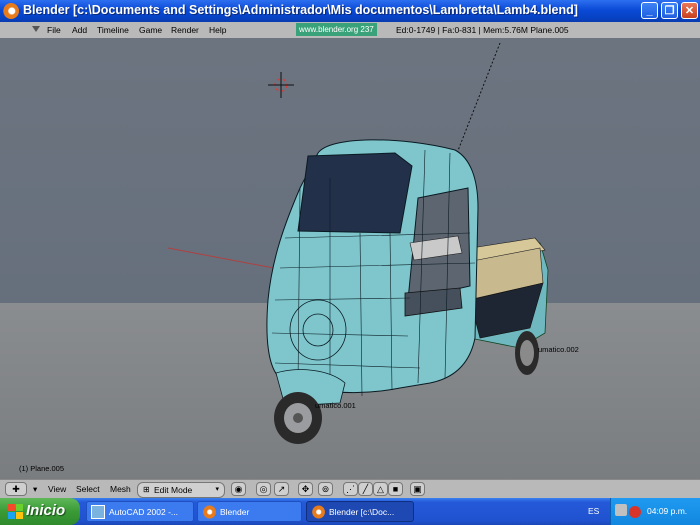 This screenshot has width=700, height=525. Describe the element at coordinates (54, 30) in the screenshot. I see `menu-file: File` at that location.